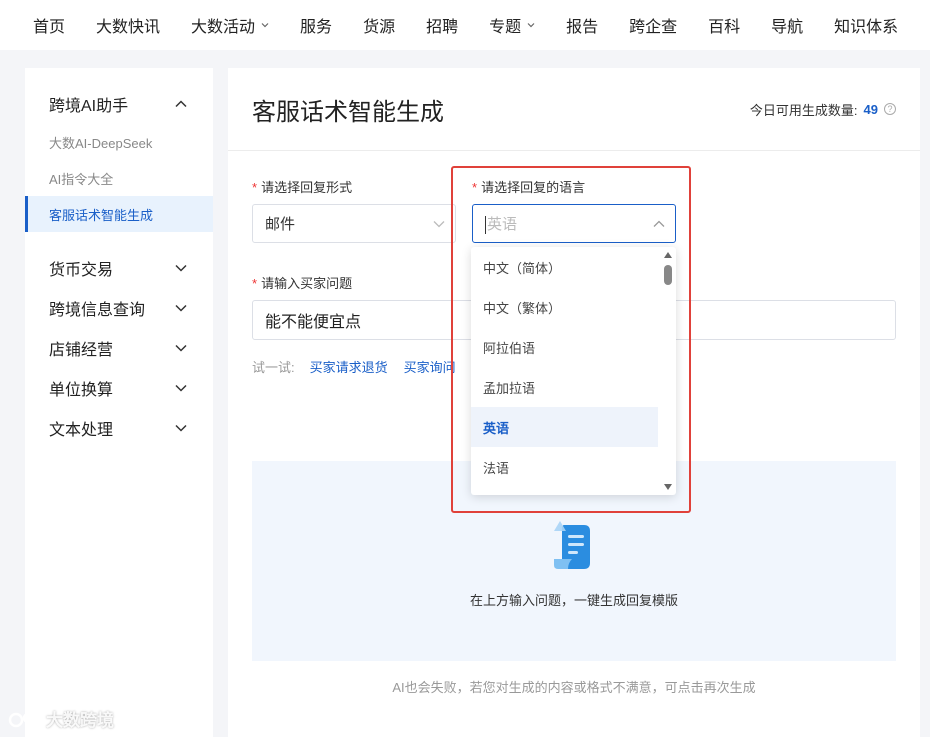  I want to click on quota-value: 49, so click(870, 109).